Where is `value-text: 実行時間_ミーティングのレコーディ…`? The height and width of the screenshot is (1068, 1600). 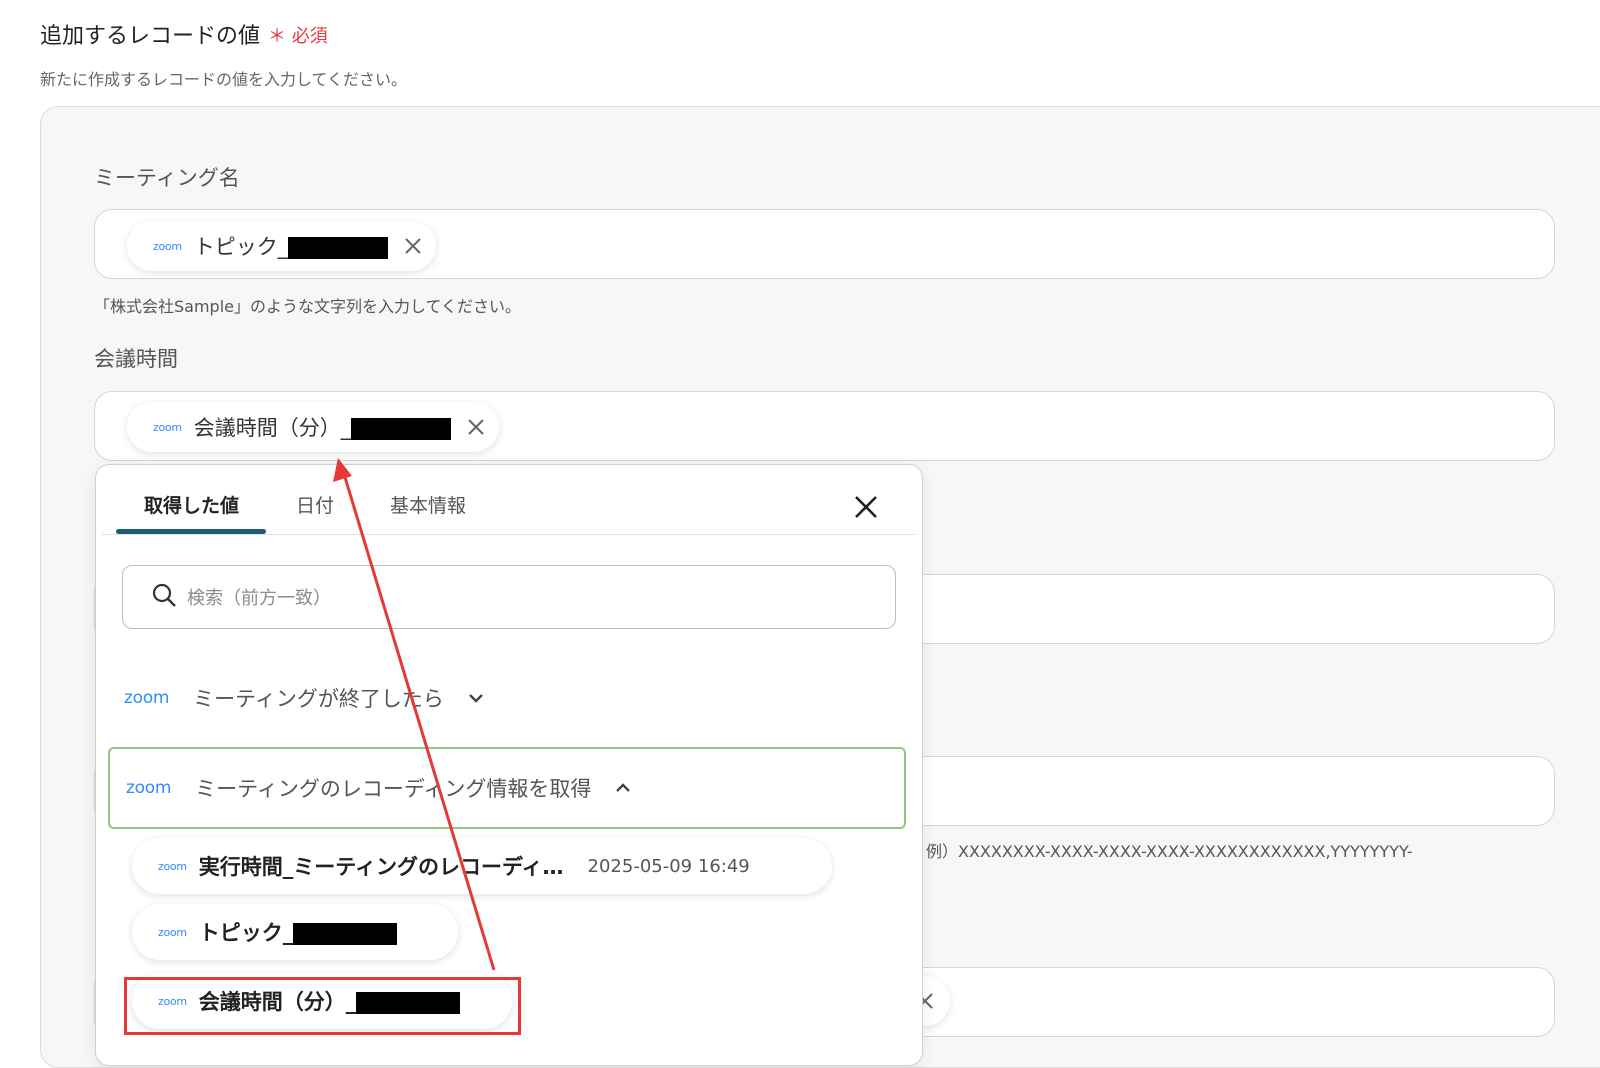
value-text: 実行時間_ミーティングのレコーディ… is located at coordinates (381, 867).